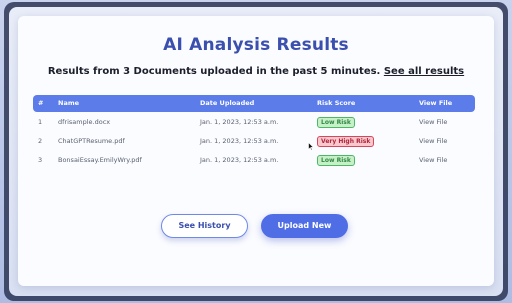  What do you see at coordinates (40, 160) in the screenshot?
I see `row-number: 3` at bounding box center [40, 160].